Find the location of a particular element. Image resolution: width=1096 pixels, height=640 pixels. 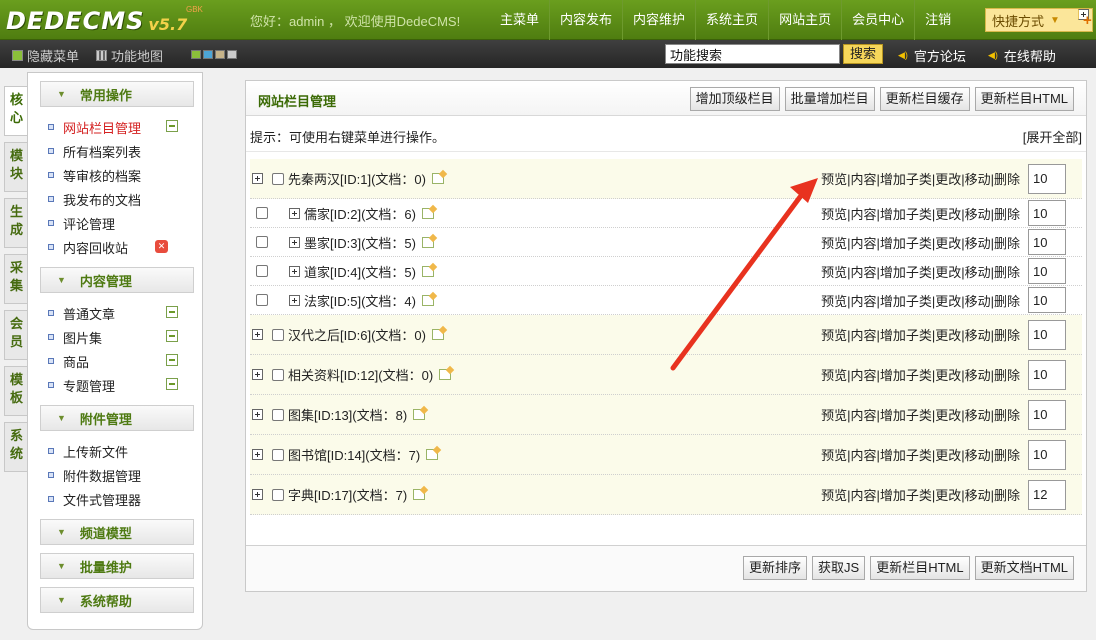

sidebar-item-file-manager: 文件式管理器 is located at coordinates (123, 499).